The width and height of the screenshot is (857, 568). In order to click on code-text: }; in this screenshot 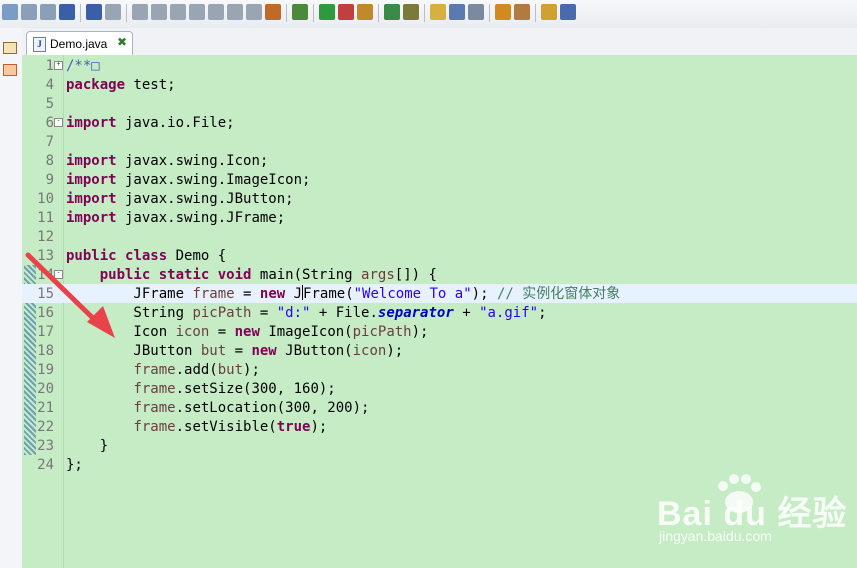, I will do `click(74, 465)`.